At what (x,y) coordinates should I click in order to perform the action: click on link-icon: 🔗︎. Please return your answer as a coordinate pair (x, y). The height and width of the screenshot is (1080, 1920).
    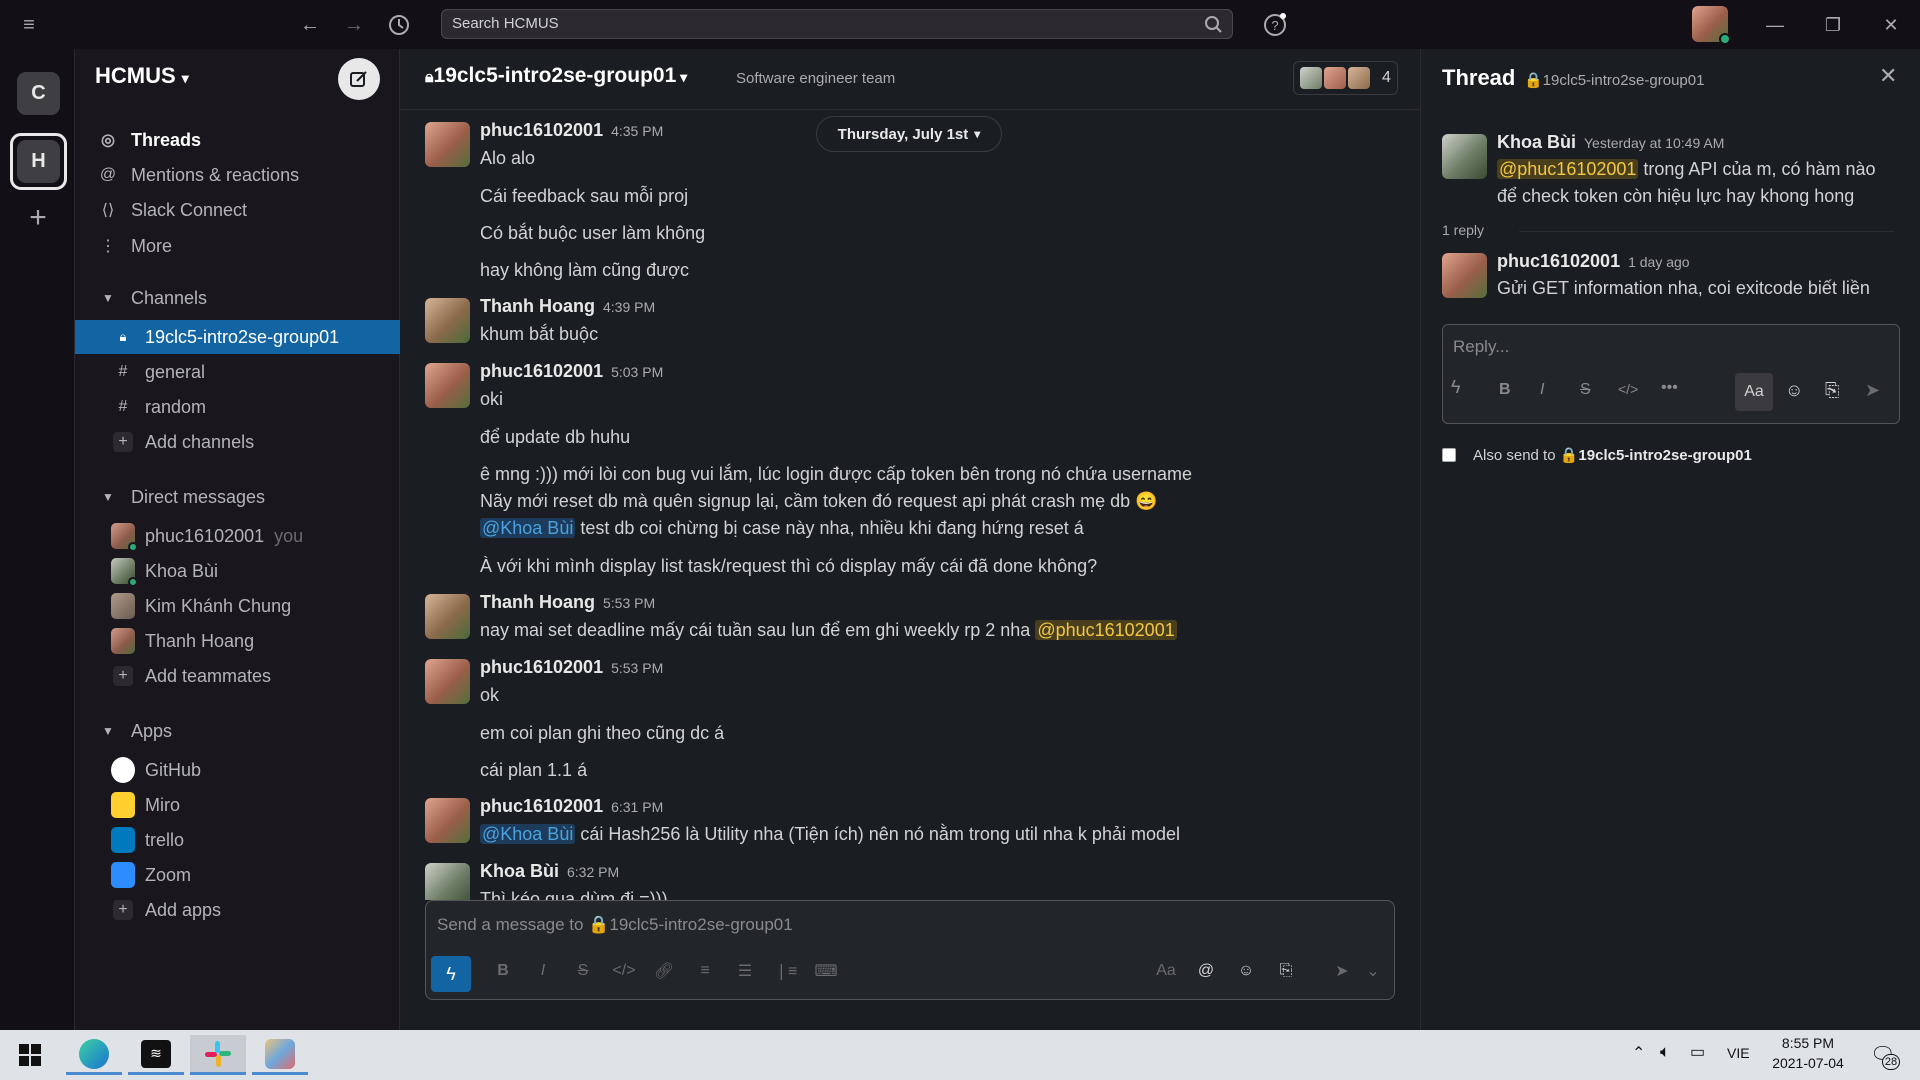
    Looking at the image, I should click on (664, 971).